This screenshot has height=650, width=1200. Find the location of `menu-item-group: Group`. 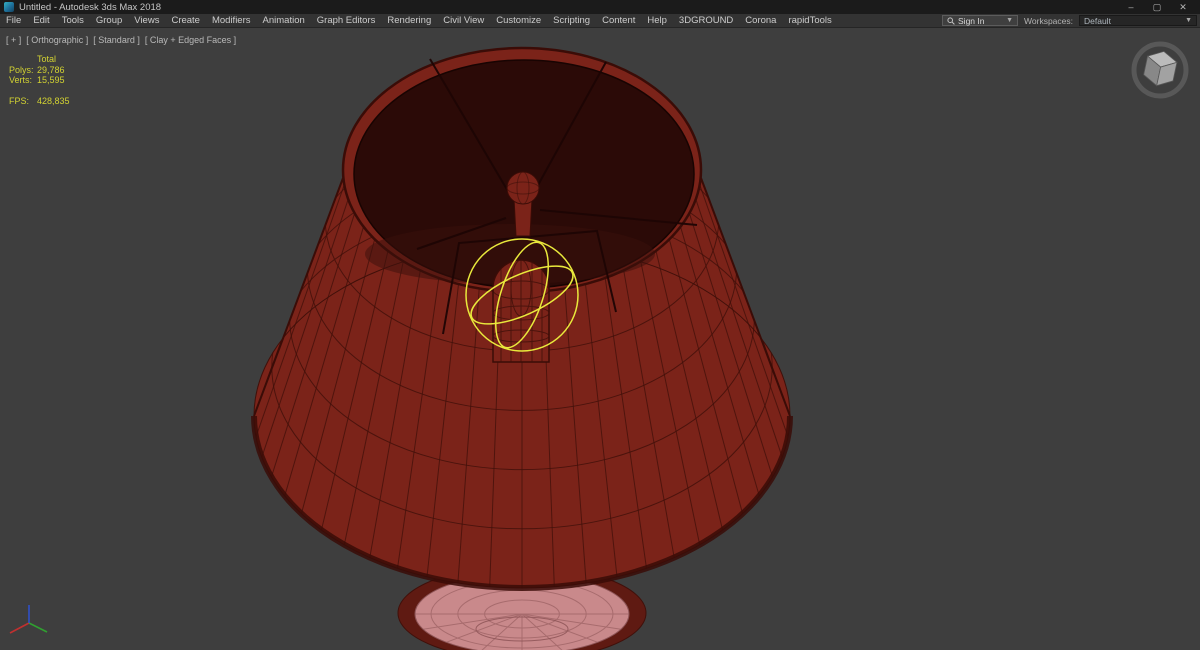

menu-item-group: Group is located at coordinates (109, 20).